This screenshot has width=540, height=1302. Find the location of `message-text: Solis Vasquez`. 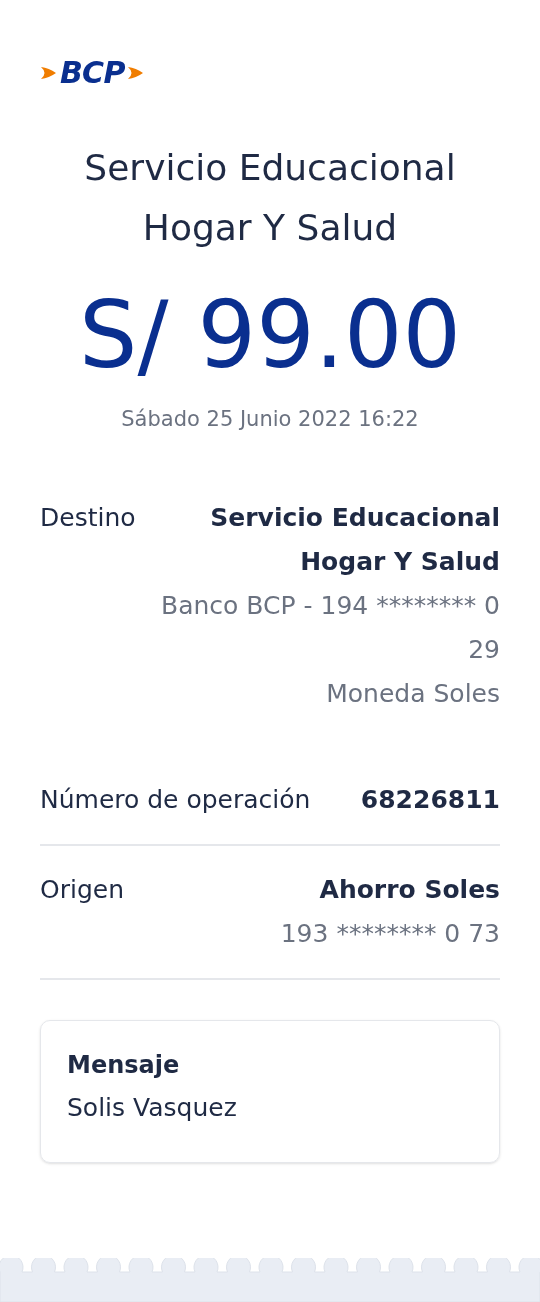

message-text: Solis Vasquez is located at coordinates (152, 1107).